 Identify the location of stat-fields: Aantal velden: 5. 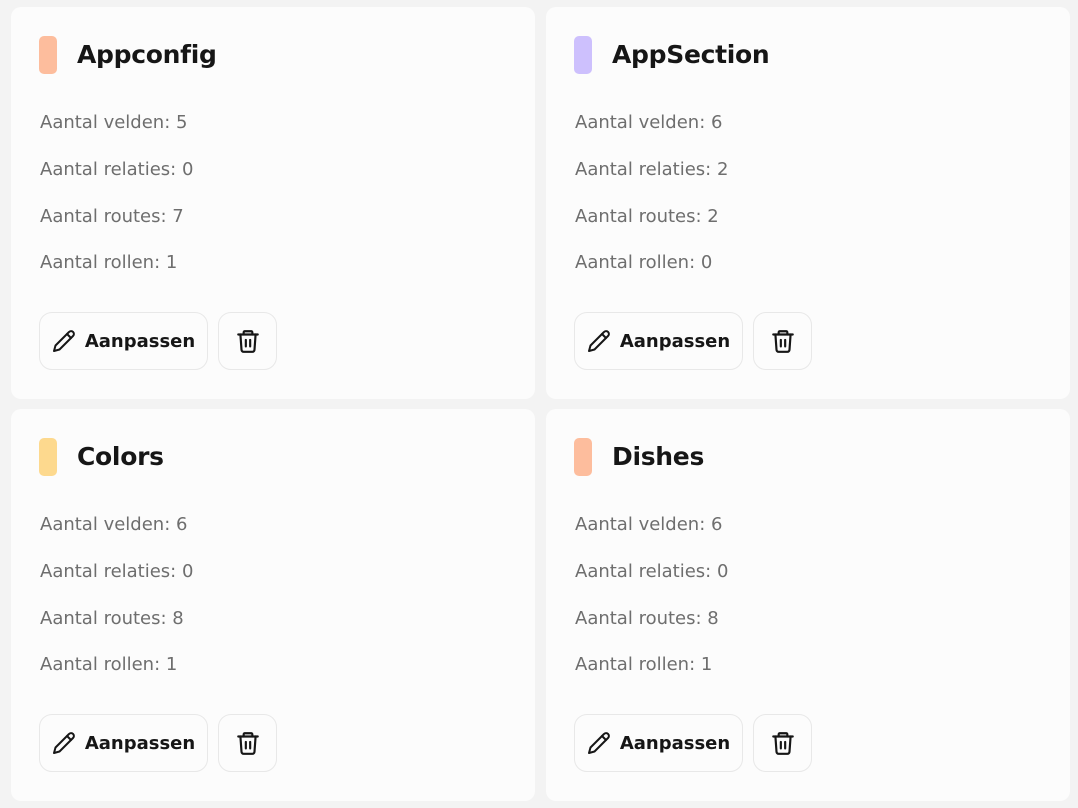
(114, 122).